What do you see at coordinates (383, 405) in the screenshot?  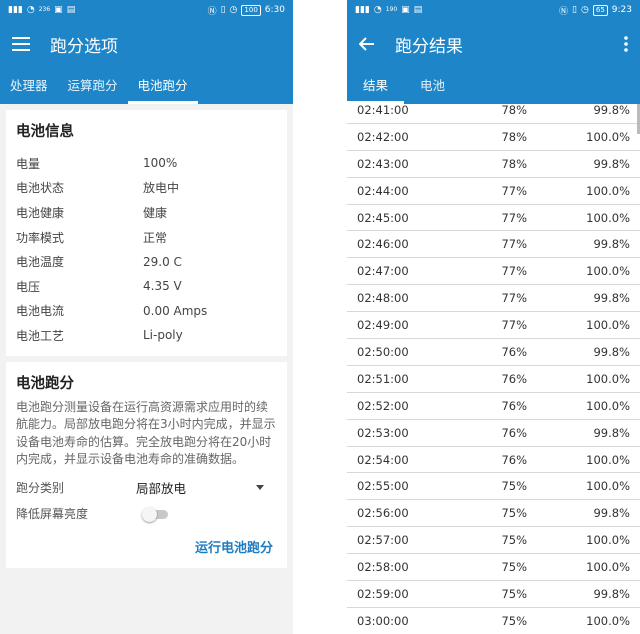 I see `result-time: 02:52:00` at bounding box center [383, 405].